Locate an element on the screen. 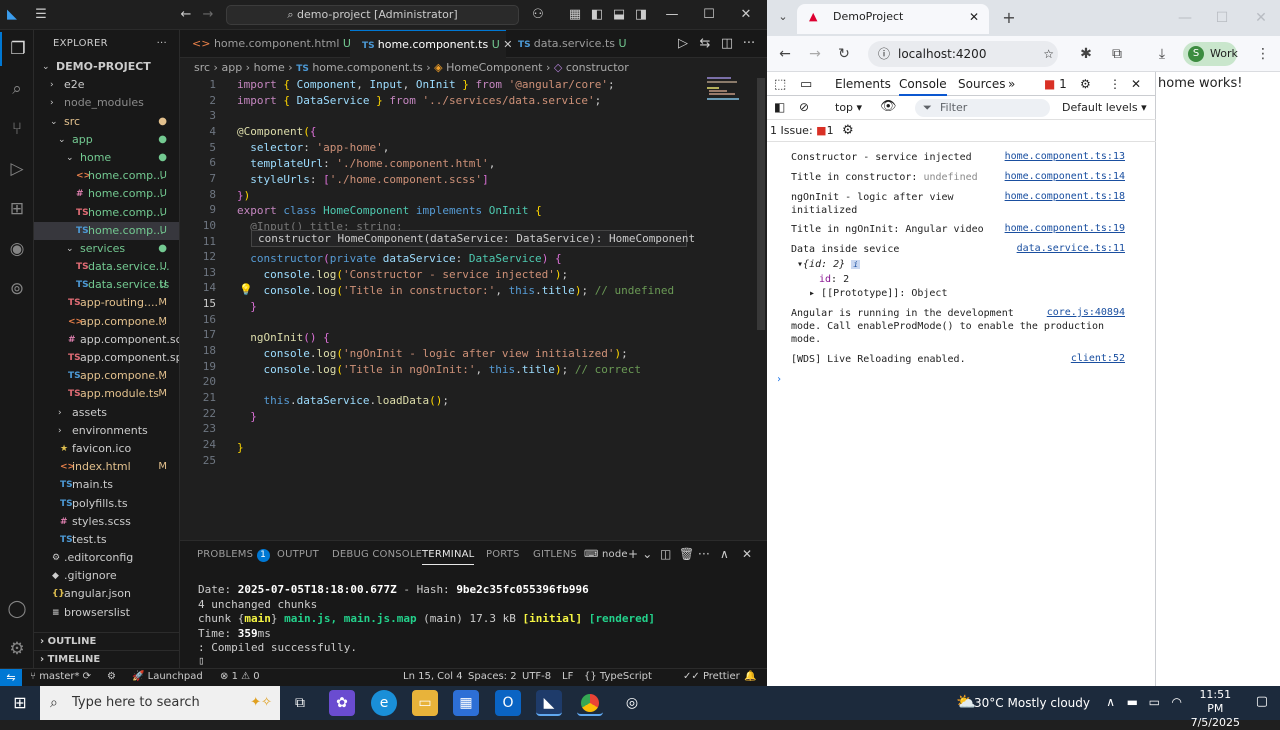  eol: LF is located at coordinates (567, 676).